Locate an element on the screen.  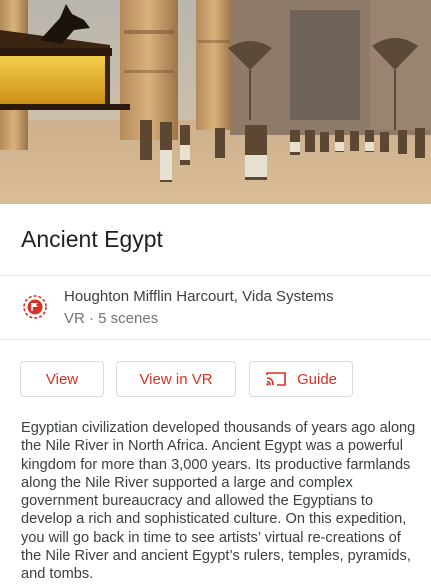
guide-button: Guide is located at coordinates (301, 379).